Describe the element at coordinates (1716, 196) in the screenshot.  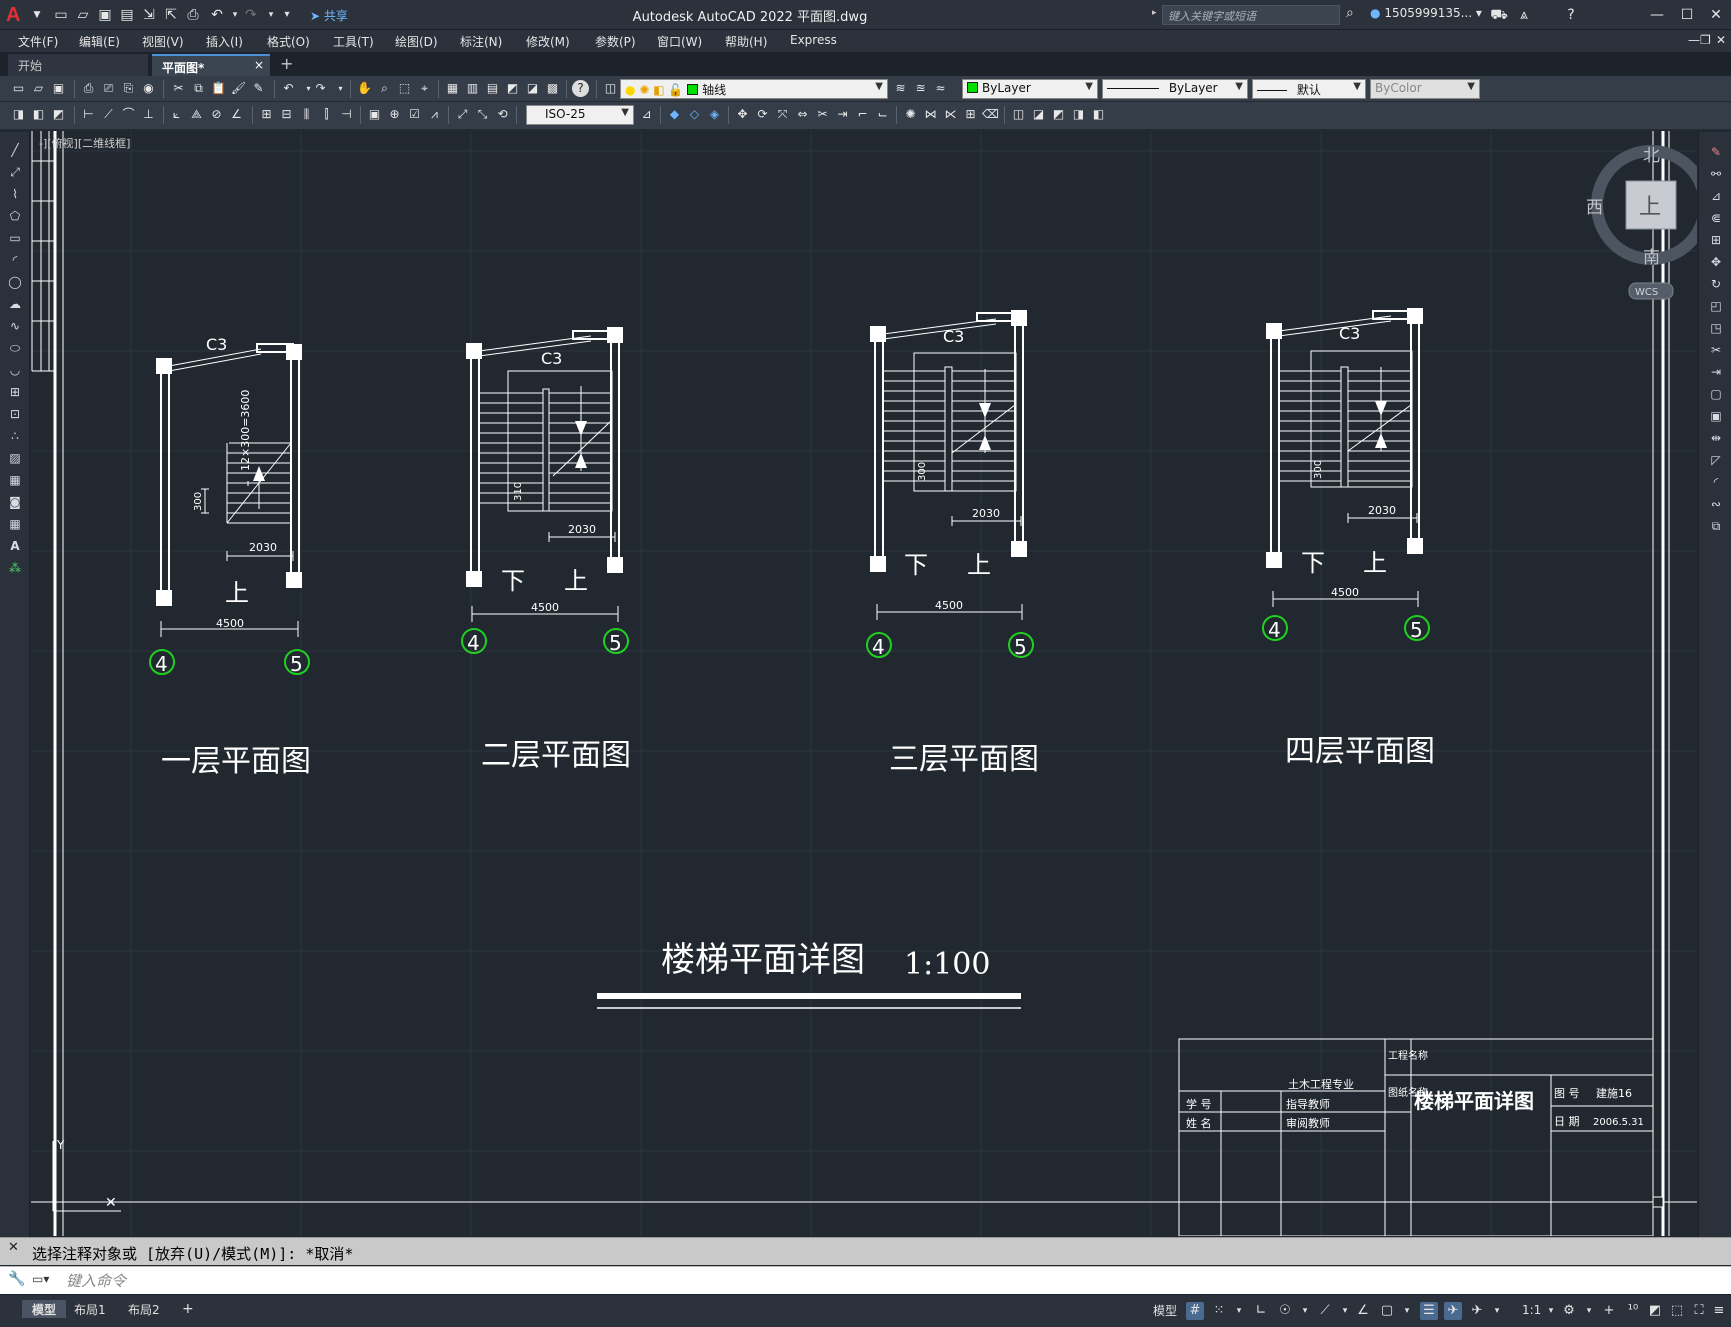
I see `mirror-icon: ⊿` at that location.